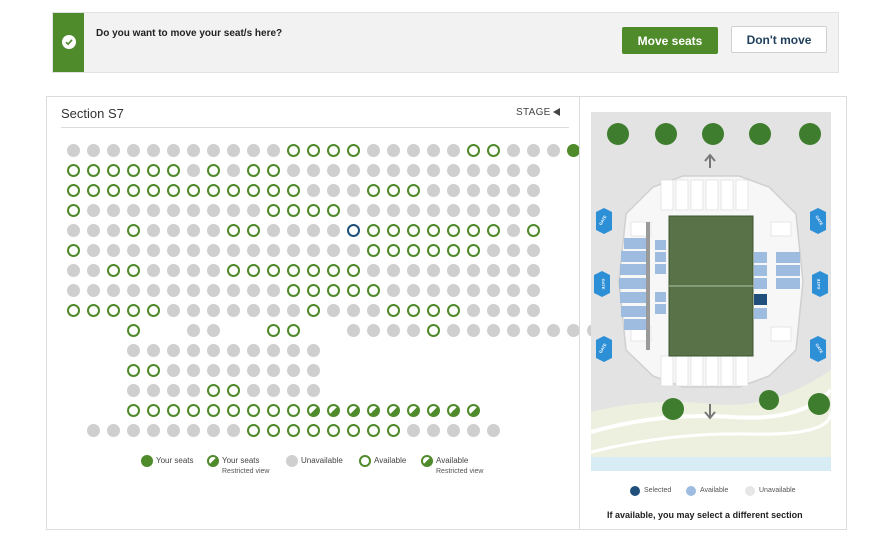  What do you see at coordinates (353, 230) in the screenshot?
I see `seat-selected` at bounding box center [353, 230].